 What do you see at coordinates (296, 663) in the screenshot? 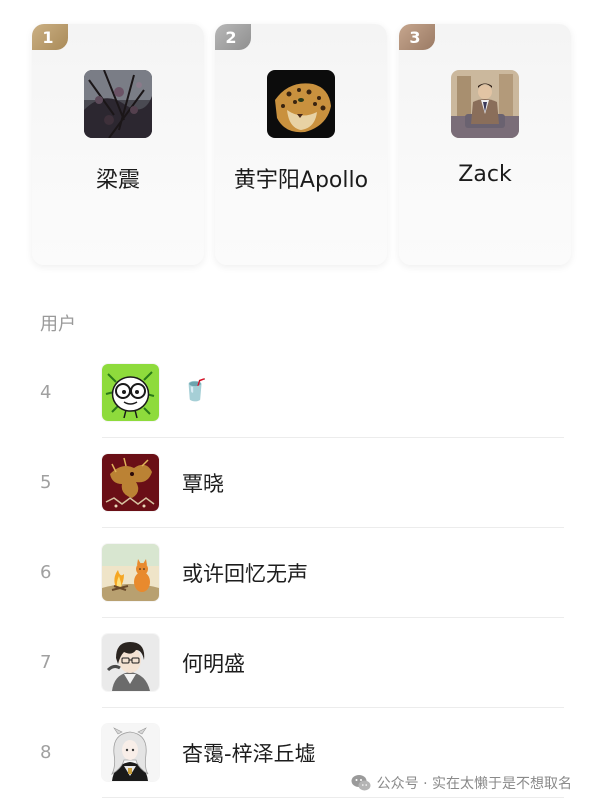
I see `list-item: 7 何明盛` at bounding box center [296, 663].